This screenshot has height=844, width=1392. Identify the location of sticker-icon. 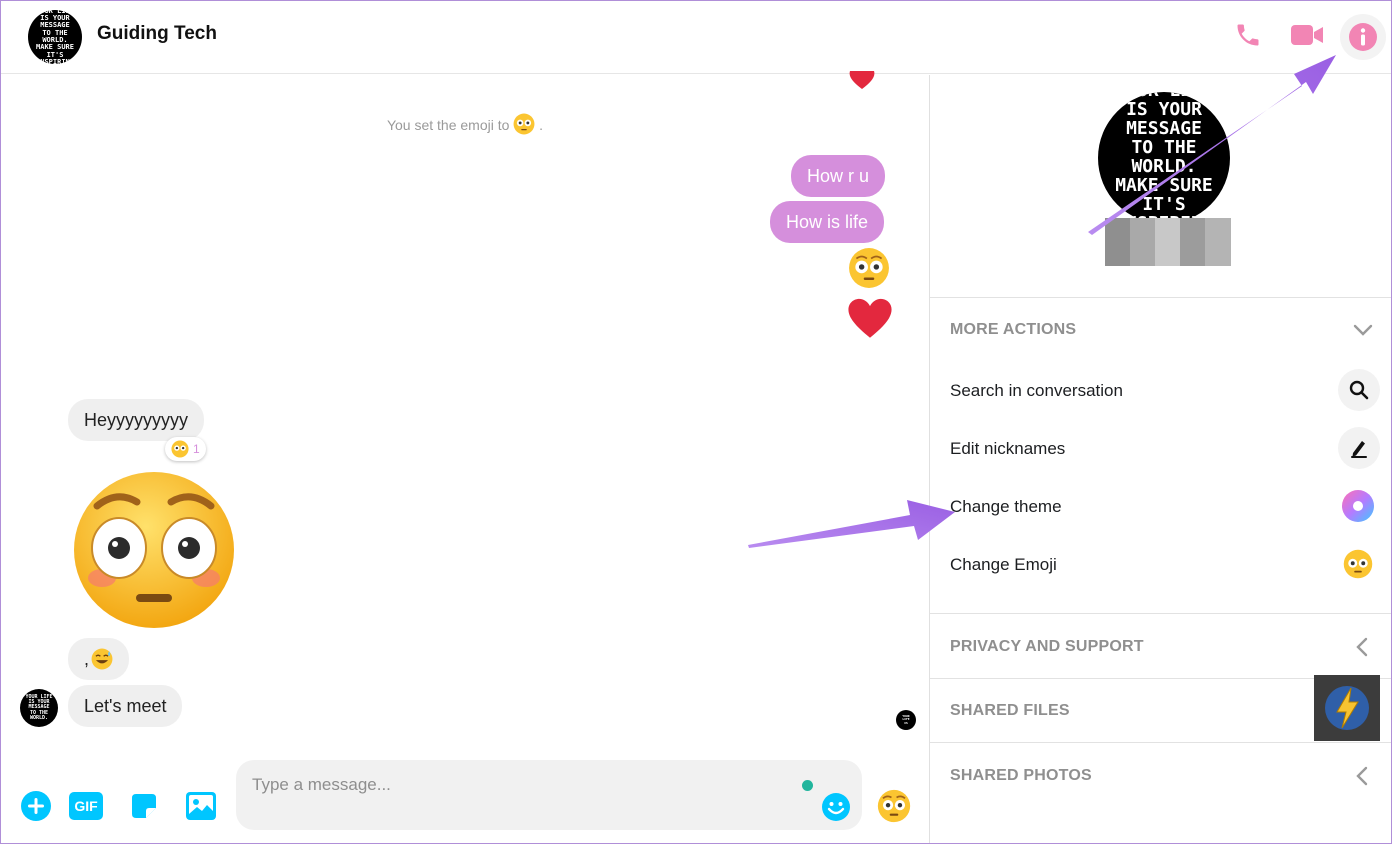
(144, 806).